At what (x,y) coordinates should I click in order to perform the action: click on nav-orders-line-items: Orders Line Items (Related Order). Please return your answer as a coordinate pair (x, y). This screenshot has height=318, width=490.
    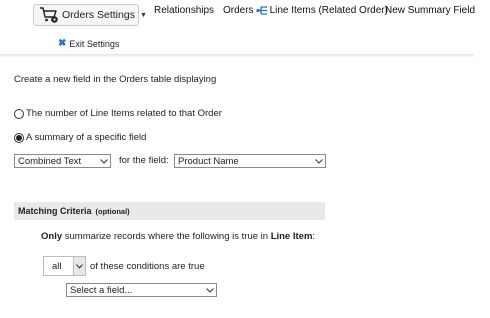
    Looking at the image, I should click on (305, 10).